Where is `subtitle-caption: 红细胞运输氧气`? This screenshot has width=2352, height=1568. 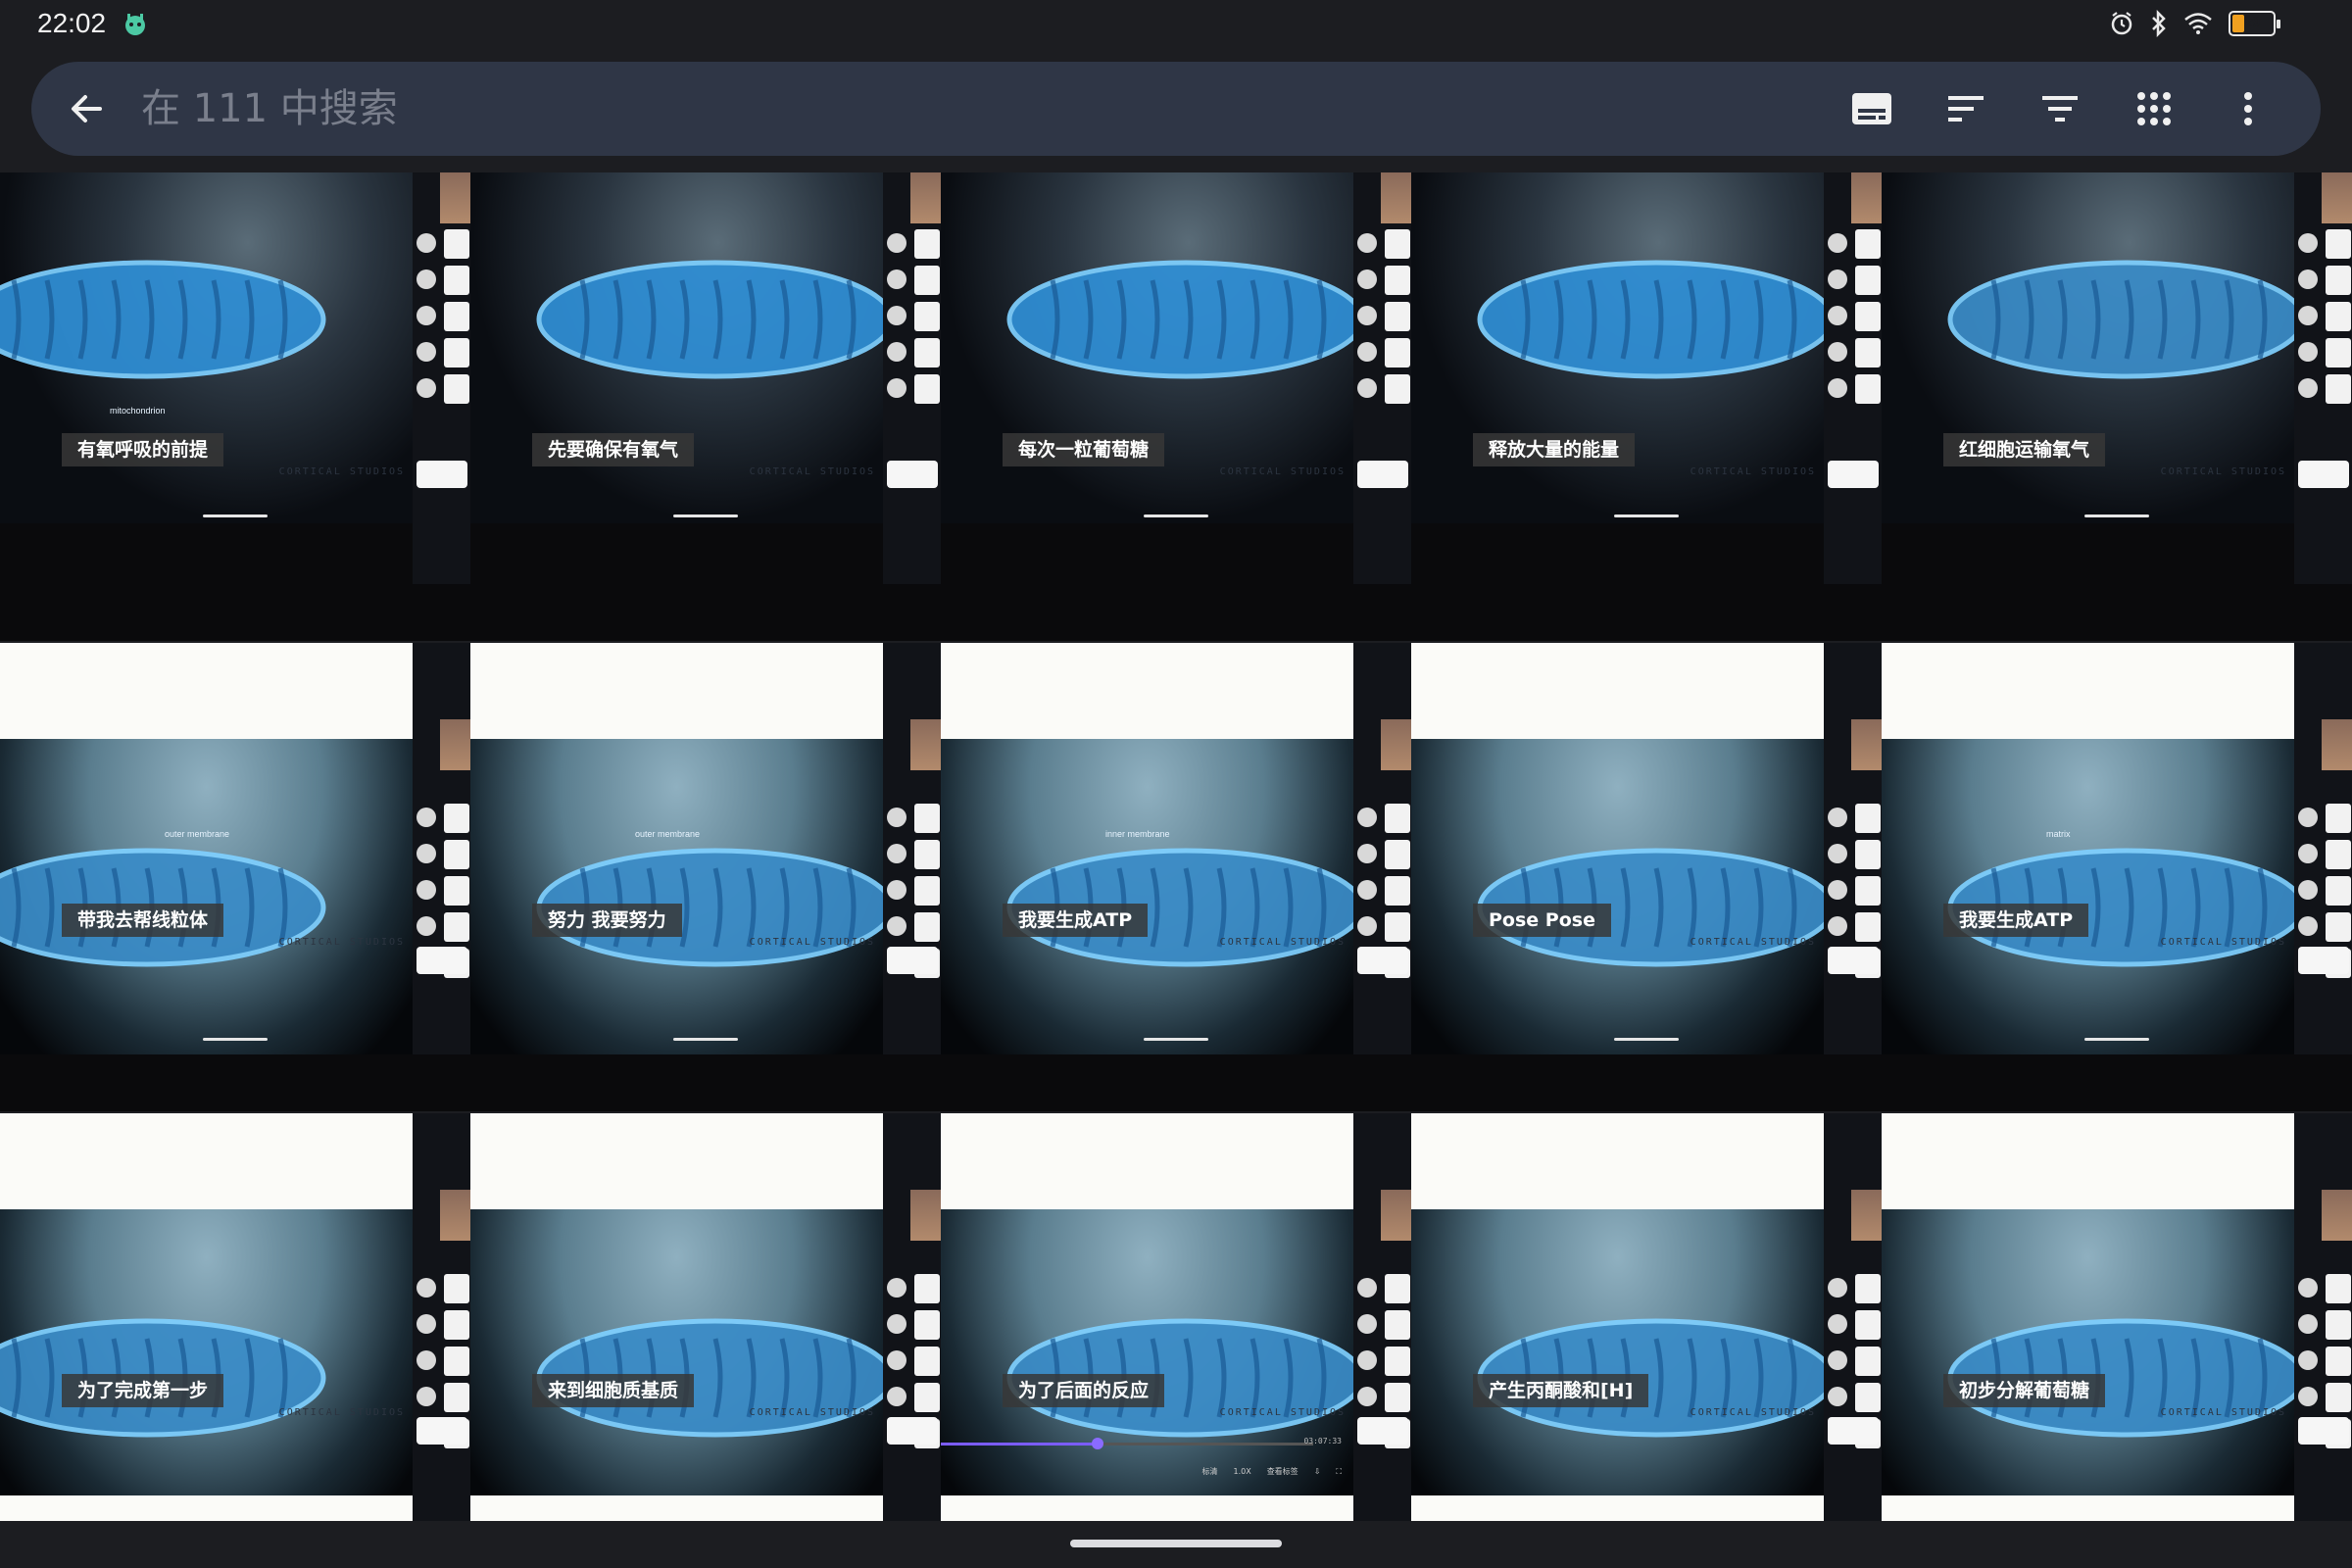
subtitle-caption: 红细胞运输氧气 is located at coordinates (2025, 449).